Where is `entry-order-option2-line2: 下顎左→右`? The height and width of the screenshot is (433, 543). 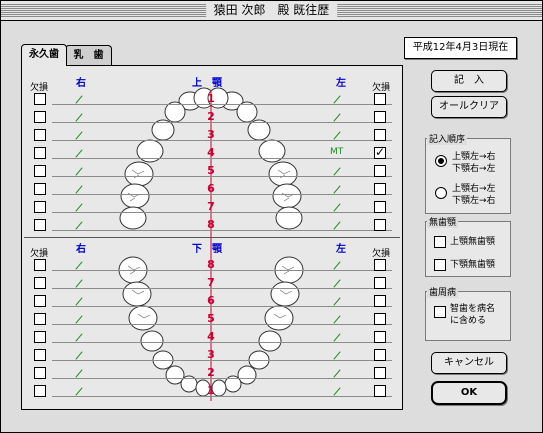
entry-order-option2-line2: 下顎左→右 is located at coordinates (474, 201).